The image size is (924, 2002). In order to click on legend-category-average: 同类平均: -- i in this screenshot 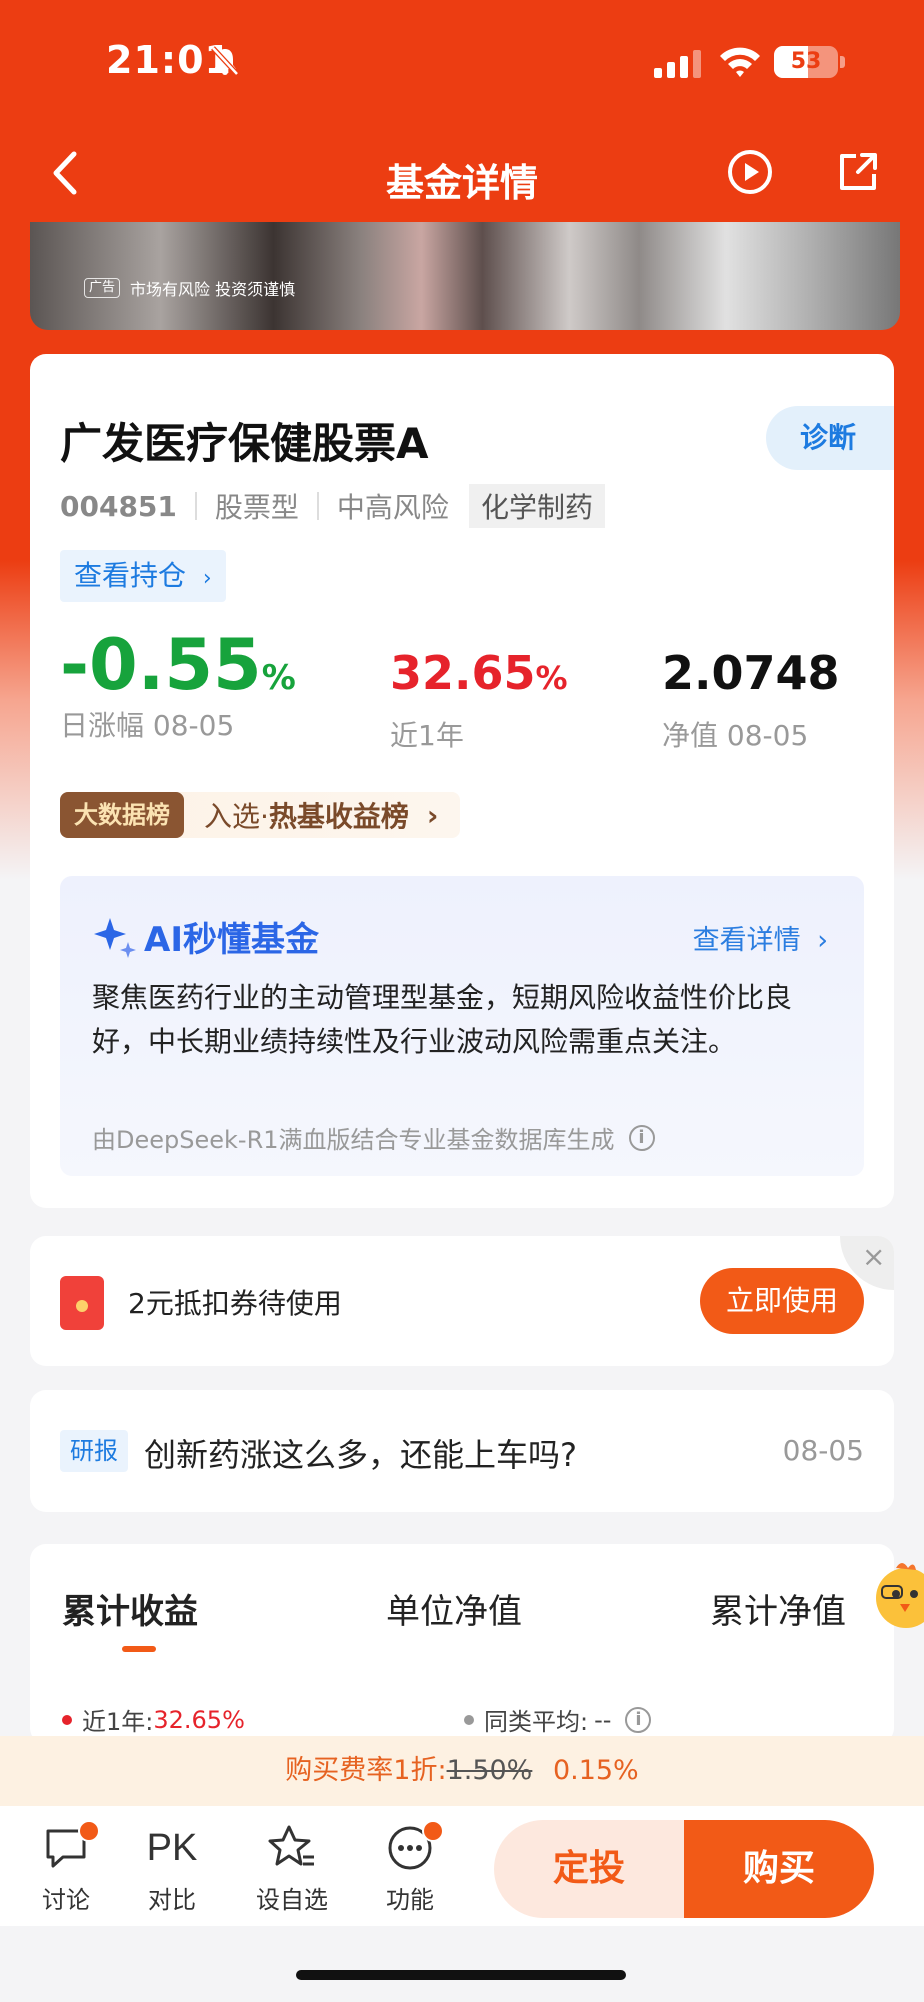, I will do `click(558, 1719)`.